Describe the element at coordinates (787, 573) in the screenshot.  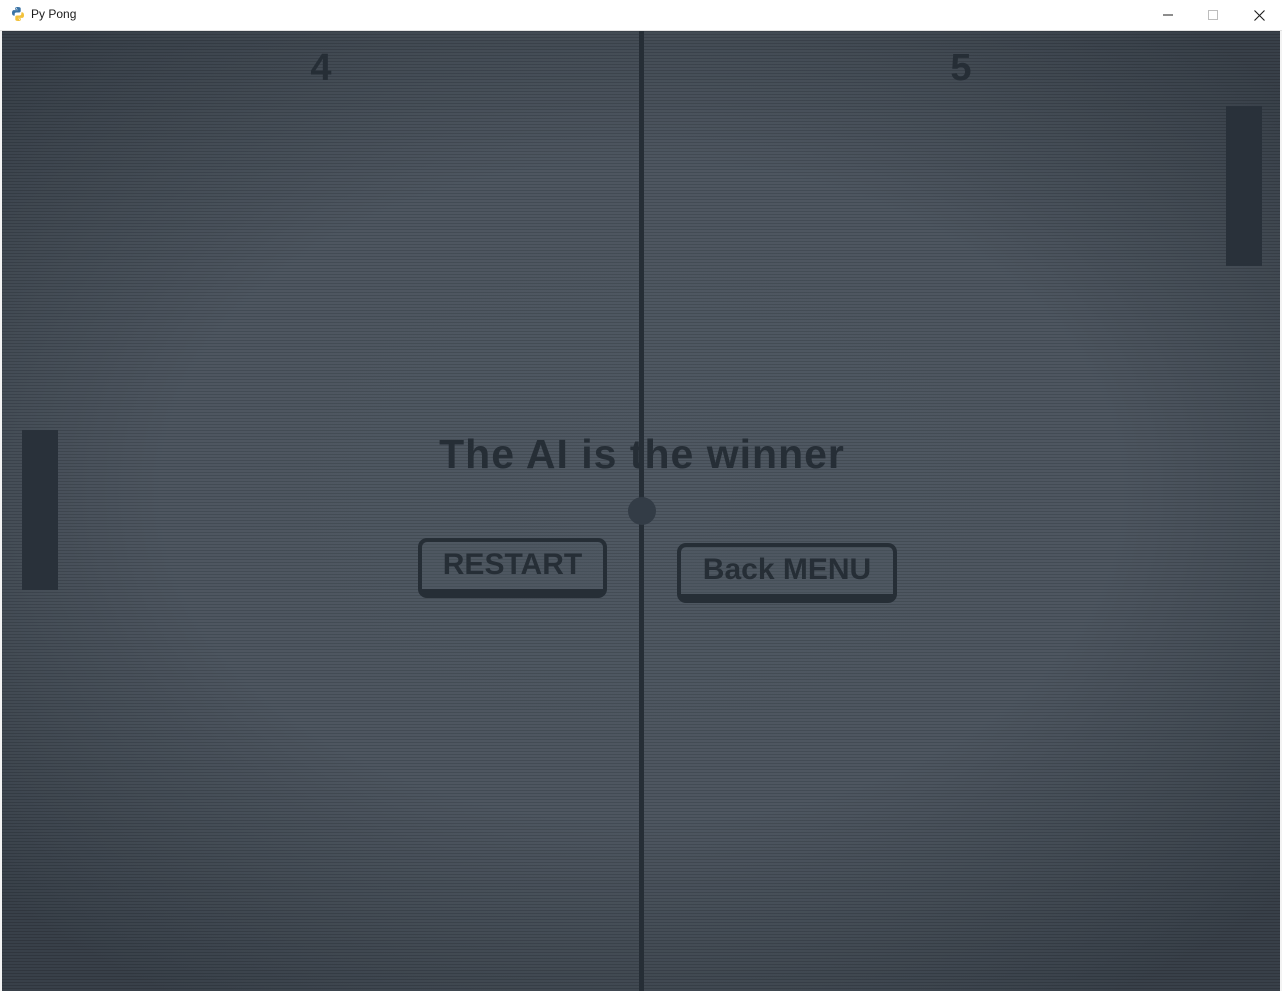
I see `back-menu-button: Back MENU` at that location.